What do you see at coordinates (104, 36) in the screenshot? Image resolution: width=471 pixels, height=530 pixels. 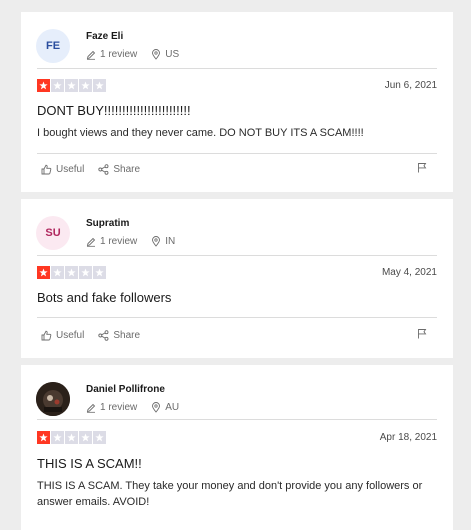 I see `reviewer-name: Faze Eli` at bounding box center [104, 36].